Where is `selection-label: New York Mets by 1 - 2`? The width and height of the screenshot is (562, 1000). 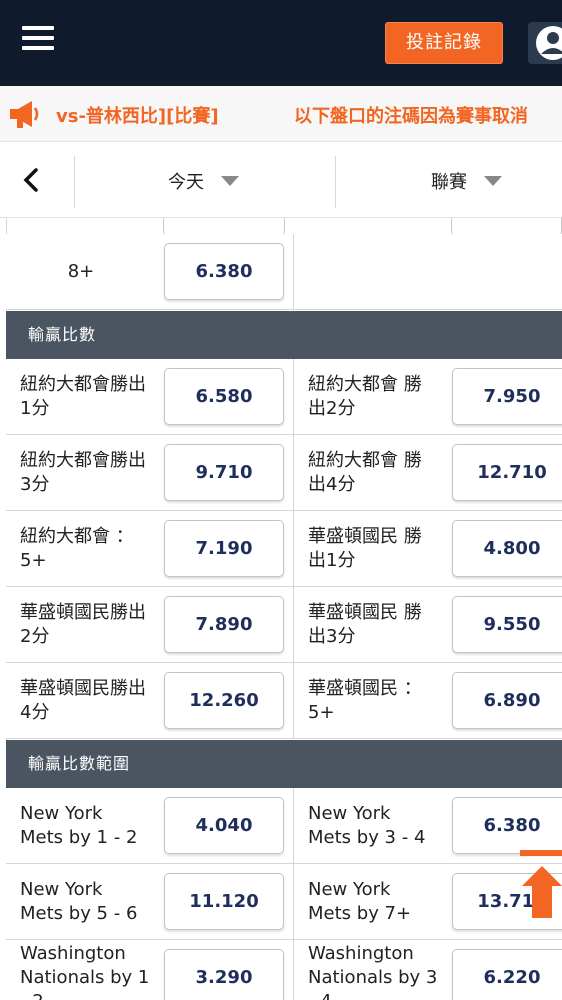 selection-label: New York Mets by 1 - 2 is located at coordinates (79, 825).